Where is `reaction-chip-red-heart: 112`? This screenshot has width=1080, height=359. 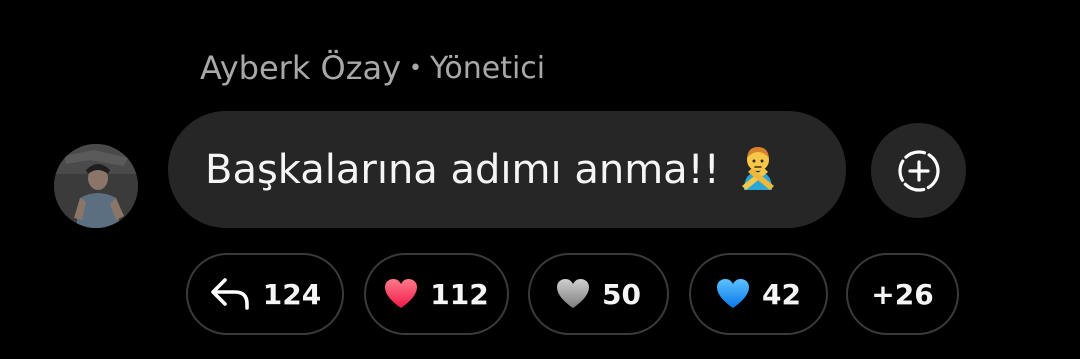
reaction-chip-red-heart: 112 is located at coordinates (436, 294).